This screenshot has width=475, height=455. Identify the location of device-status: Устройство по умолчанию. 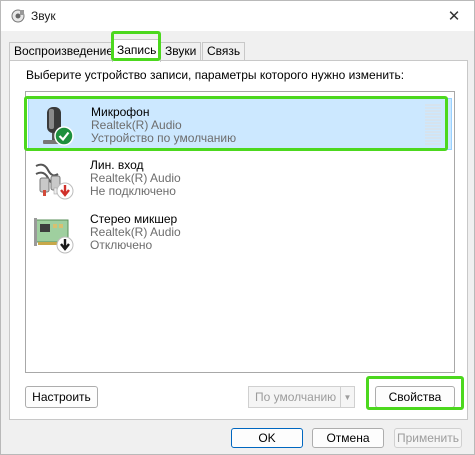
(164, 138).